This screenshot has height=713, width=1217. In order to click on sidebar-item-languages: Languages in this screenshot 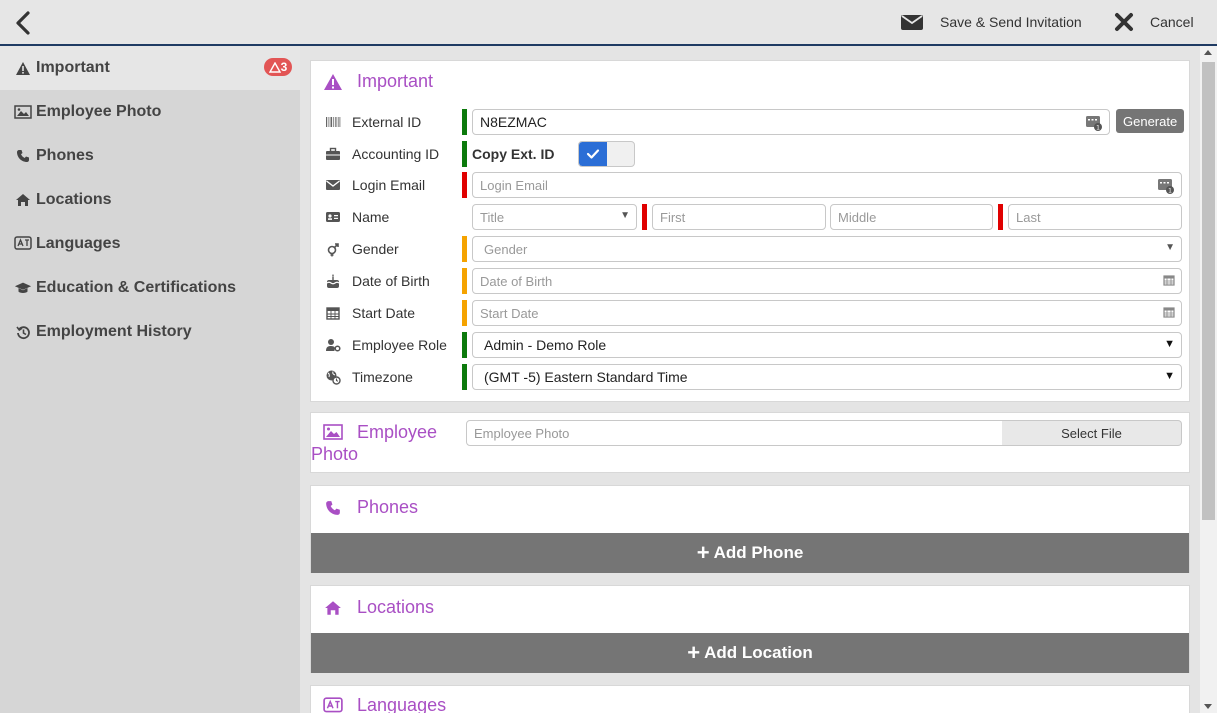, I will do `click(150, 244)`.